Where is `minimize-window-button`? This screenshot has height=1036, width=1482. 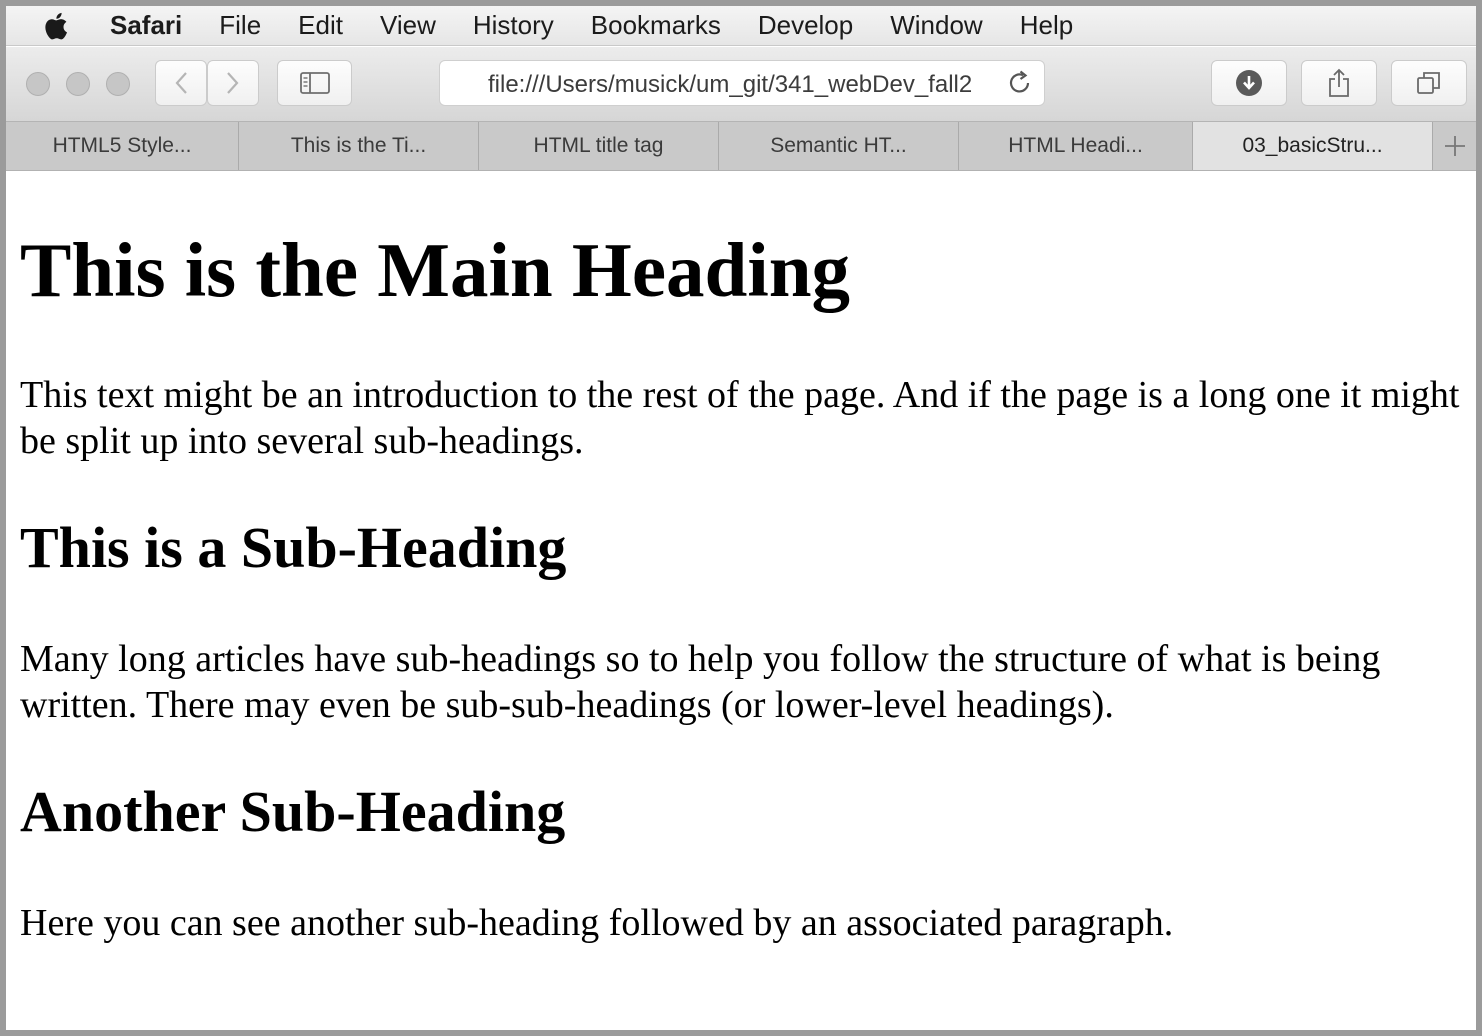 minimize-window-button is located at coordinates (78, 84).